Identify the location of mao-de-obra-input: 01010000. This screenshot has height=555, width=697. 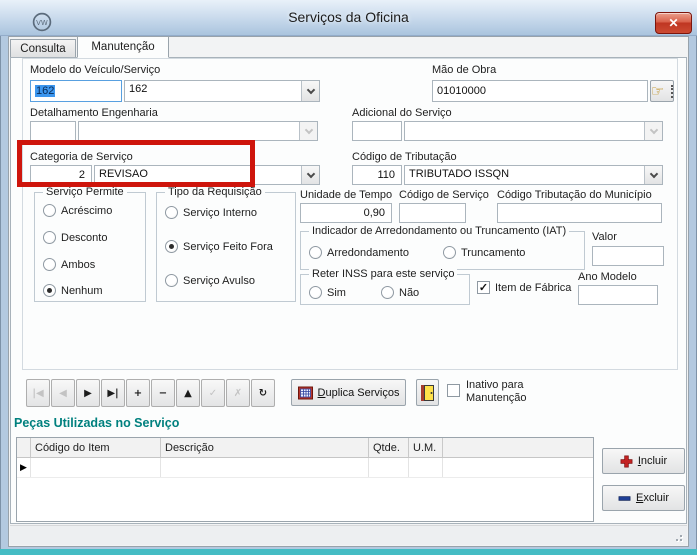
(540, 91).